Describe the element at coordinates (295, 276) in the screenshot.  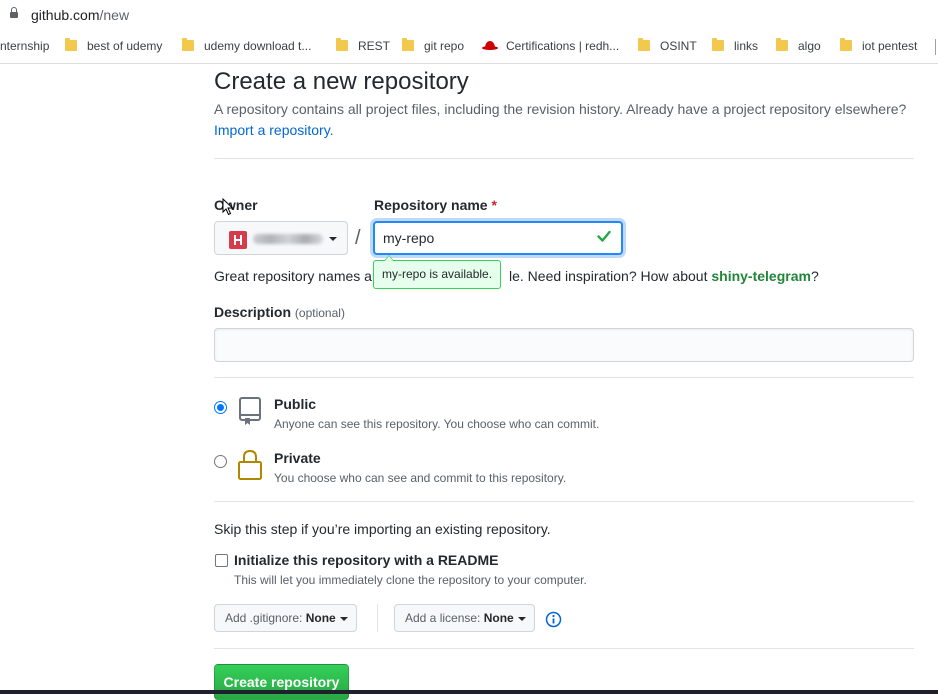
I see `name-hint-left: Great repository names ar` at that location.